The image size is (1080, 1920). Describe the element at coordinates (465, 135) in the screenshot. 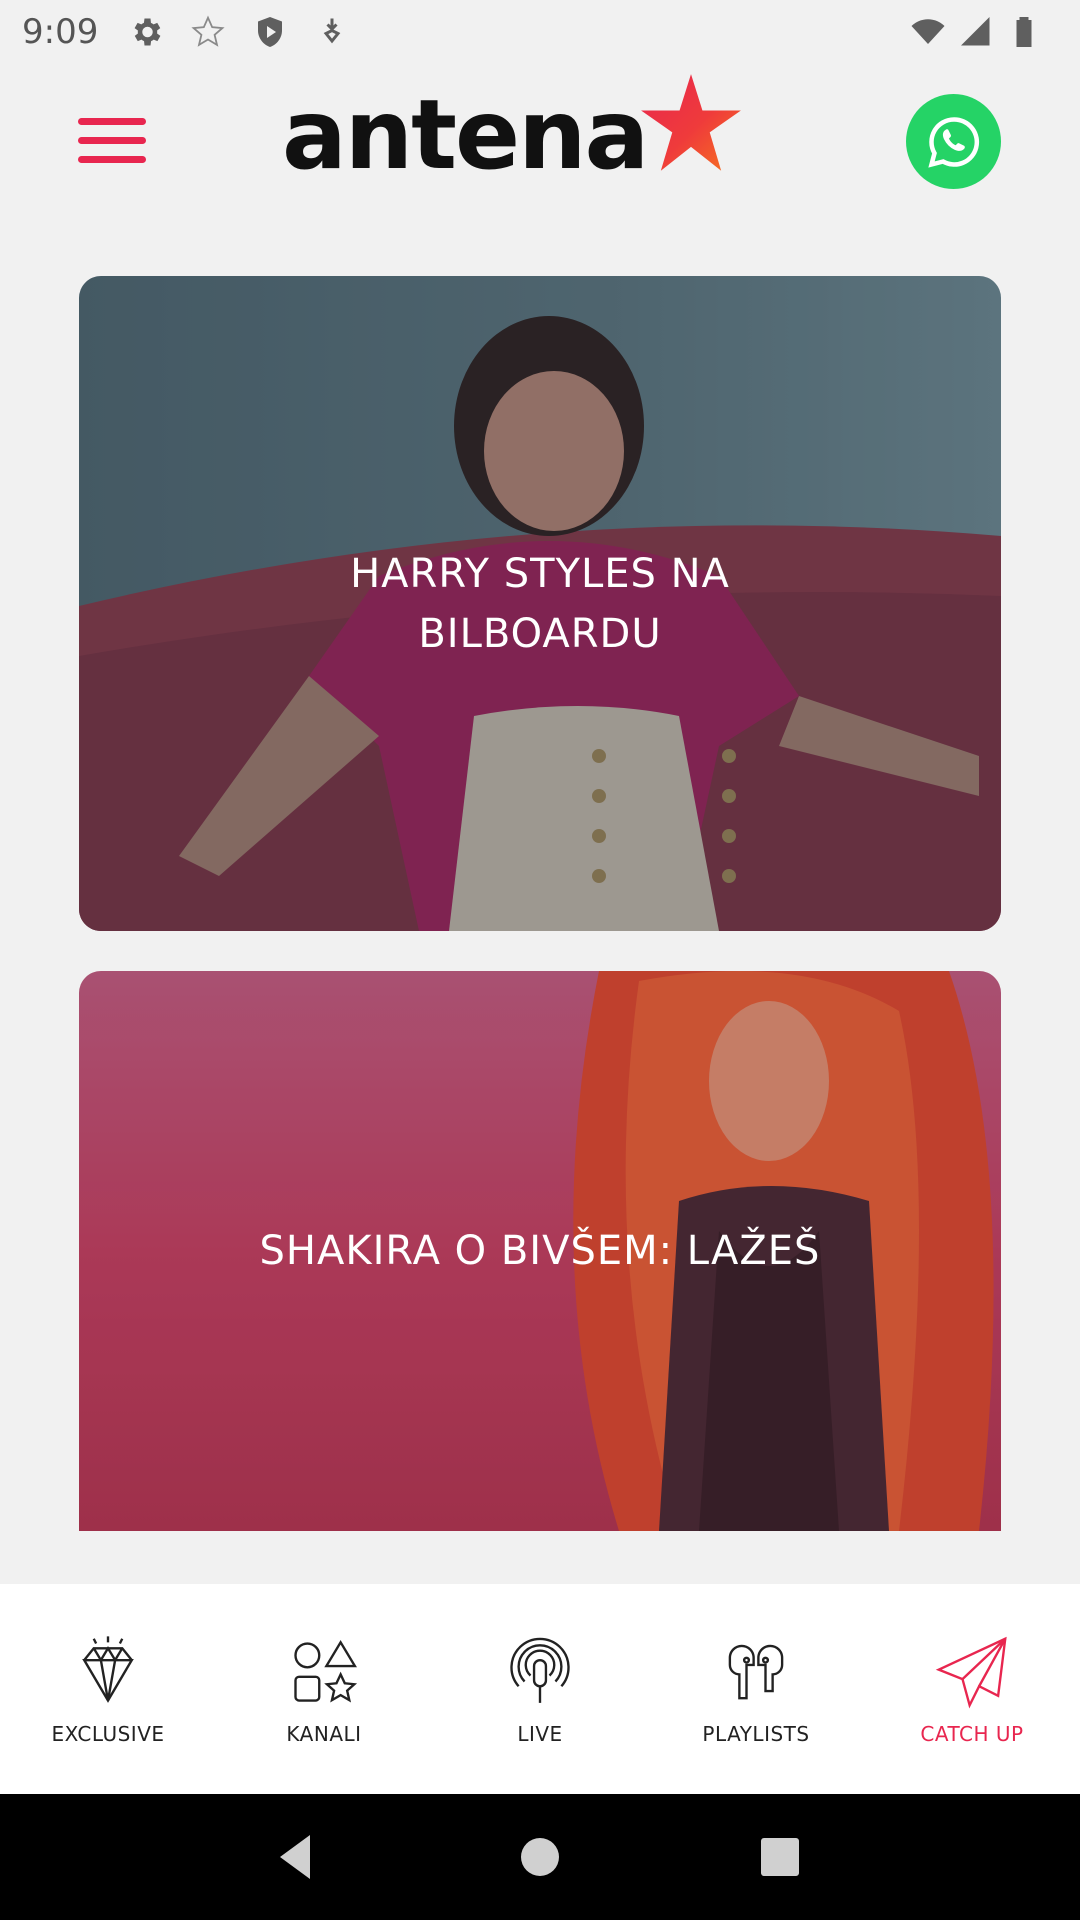

I see `logo-text: antena` at that location.